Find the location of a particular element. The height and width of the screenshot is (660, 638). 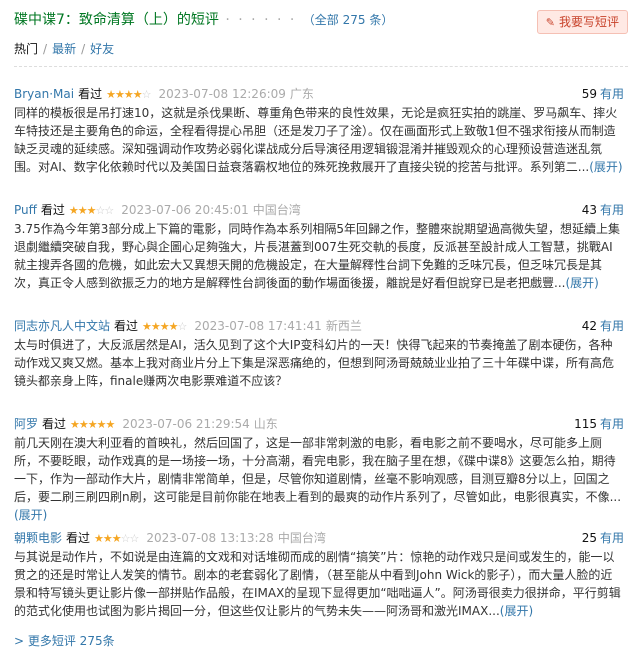

review-time: 2023-07-06 21:29:54 is located at coordinates (186, 424).